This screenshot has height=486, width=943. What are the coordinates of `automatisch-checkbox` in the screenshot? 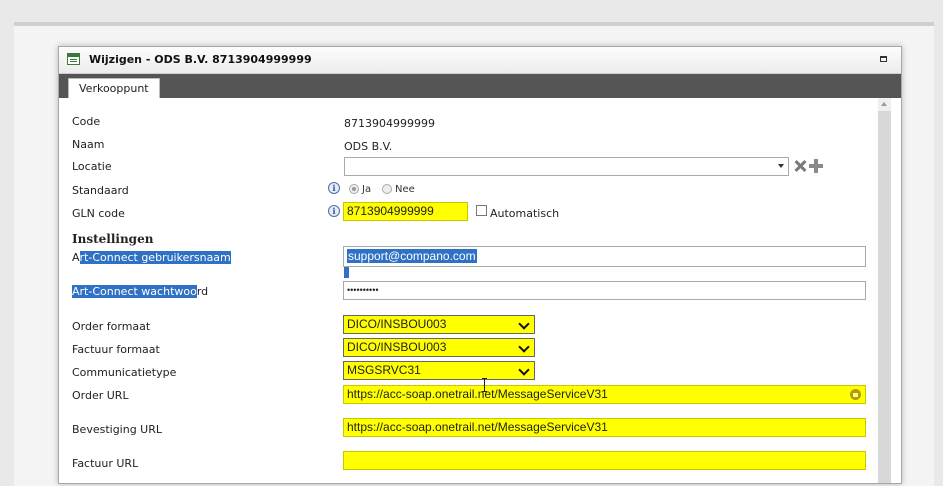 It's located at (481, 210).